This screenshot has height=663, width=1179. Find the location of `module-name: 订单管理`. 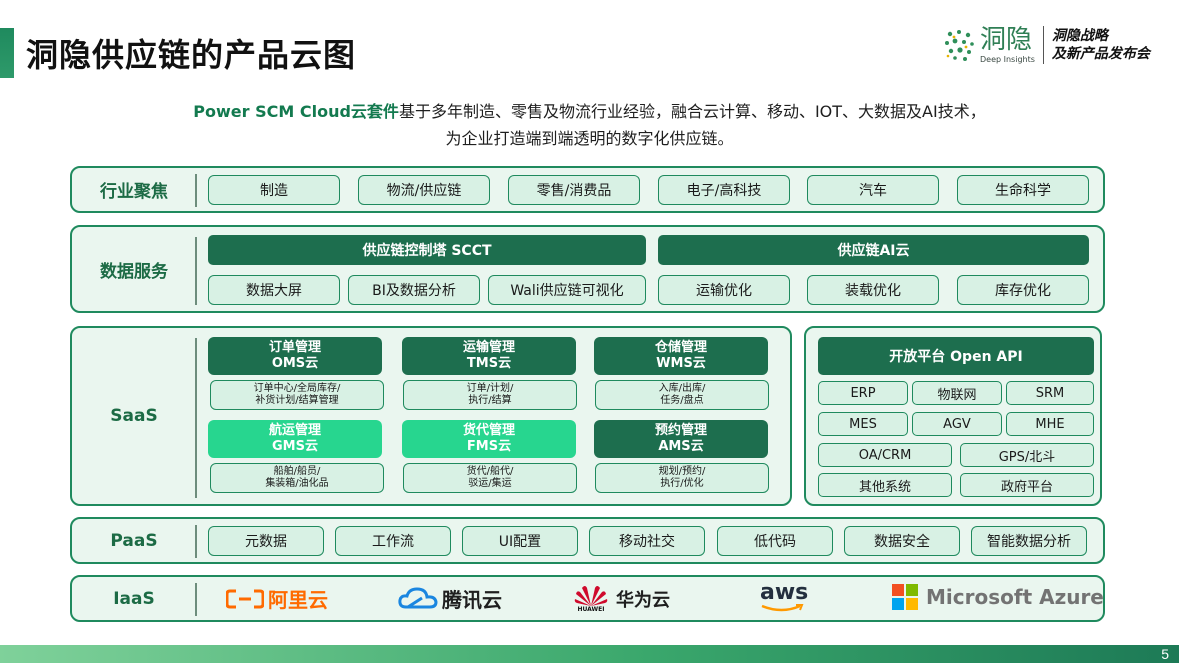

module-name: 订单管理 is located at coordinates (294, 347).